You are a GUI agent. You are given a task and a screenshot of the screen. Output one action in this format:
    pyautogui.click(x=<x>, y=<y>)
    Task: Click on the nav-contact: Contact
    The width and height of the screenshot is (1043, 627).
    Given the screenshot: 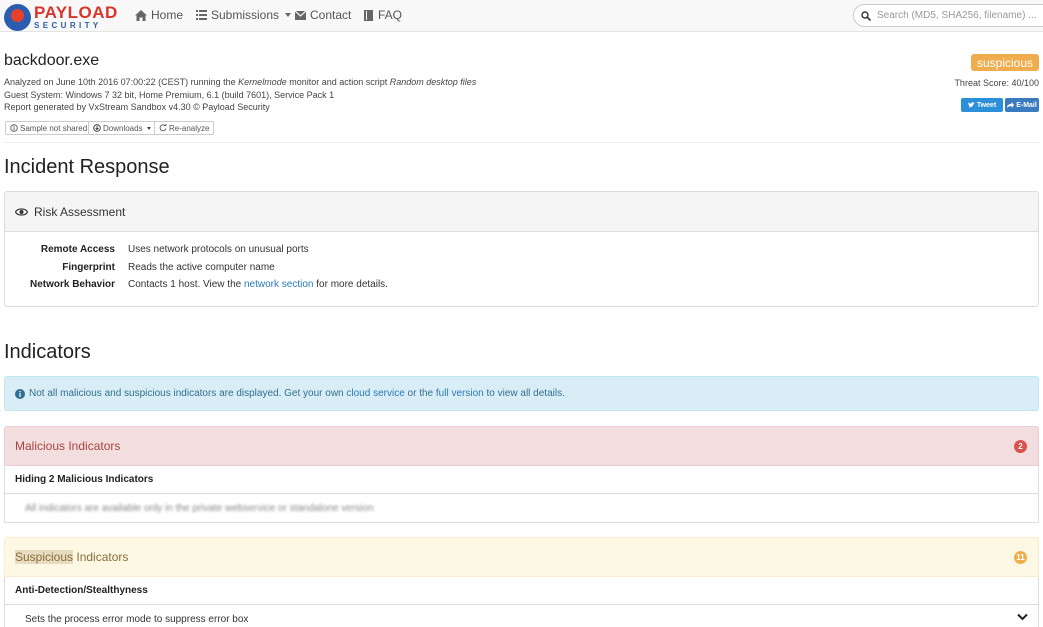 What is the action you would take?
    pyautogui.click(x=323, y=15)
    